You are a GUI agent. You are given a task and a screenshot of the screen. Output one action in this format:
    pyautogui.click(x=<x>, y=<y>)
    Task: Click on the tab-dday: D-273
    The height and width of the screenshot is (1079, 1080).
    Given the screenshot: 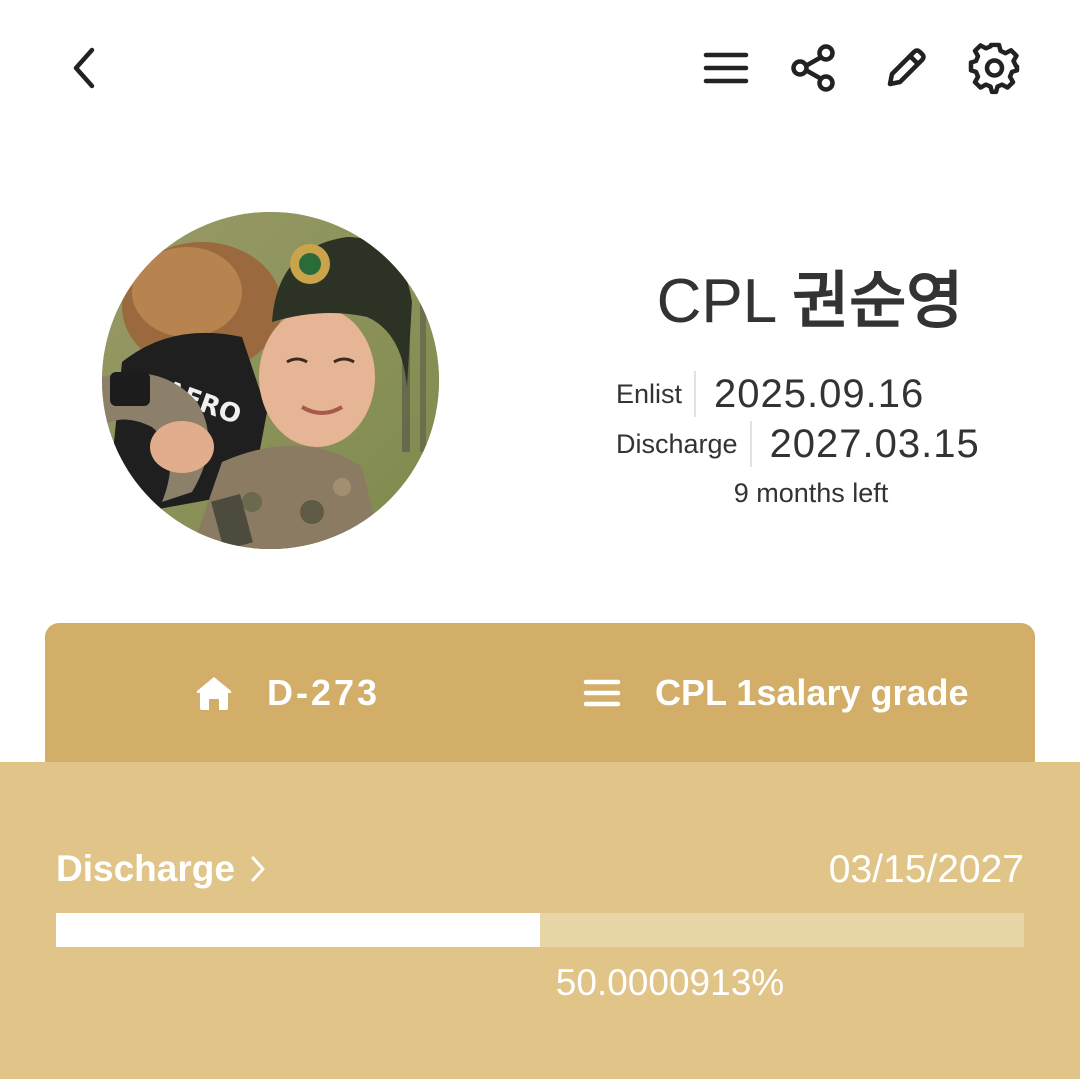 What is the action you would take?
    pyautogui.click(x=287, y=693)
    